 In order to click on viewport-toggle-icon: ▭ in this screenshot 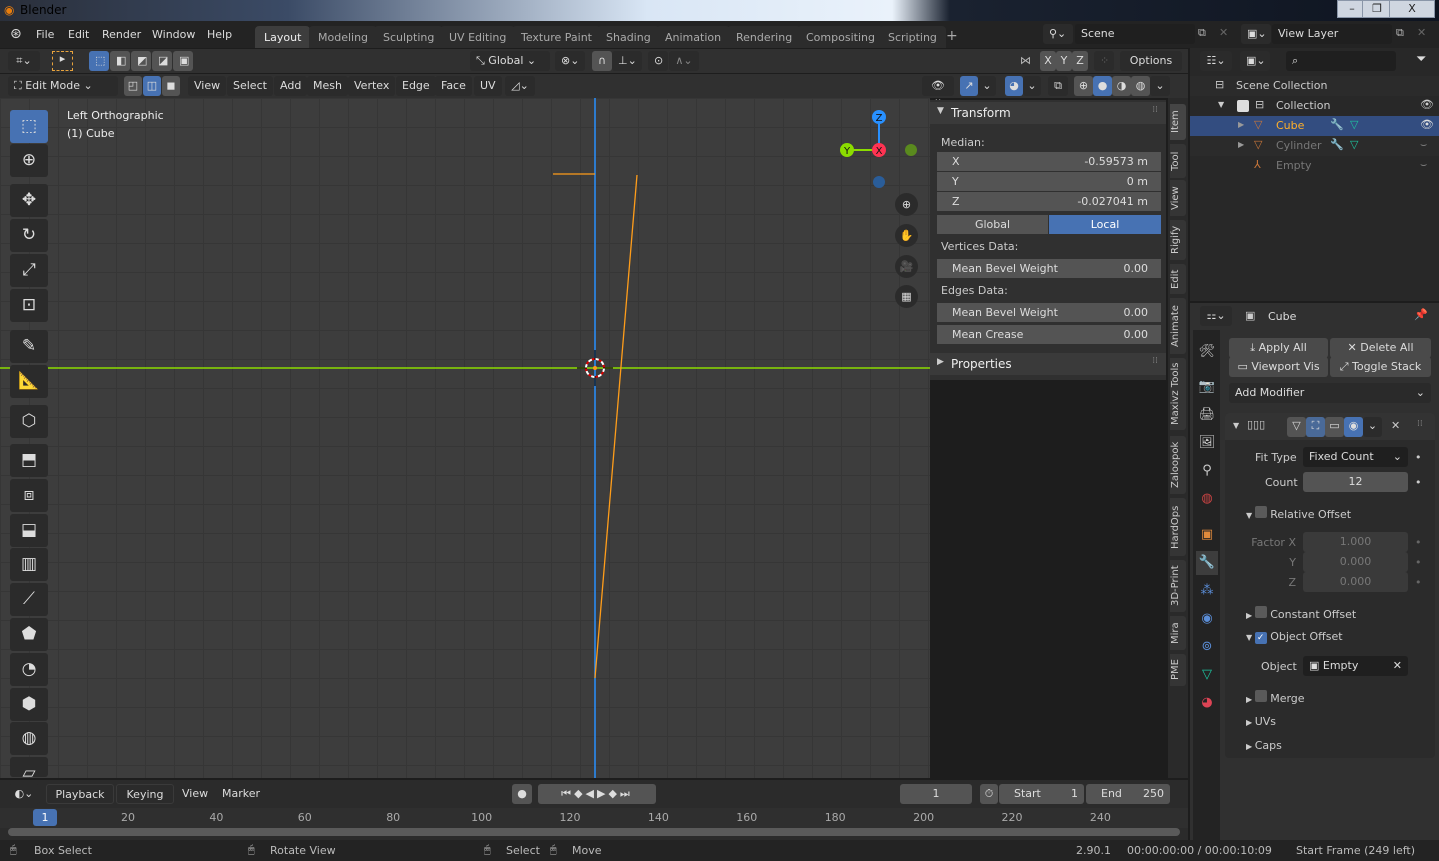, I will do `click(1334, 427)`.